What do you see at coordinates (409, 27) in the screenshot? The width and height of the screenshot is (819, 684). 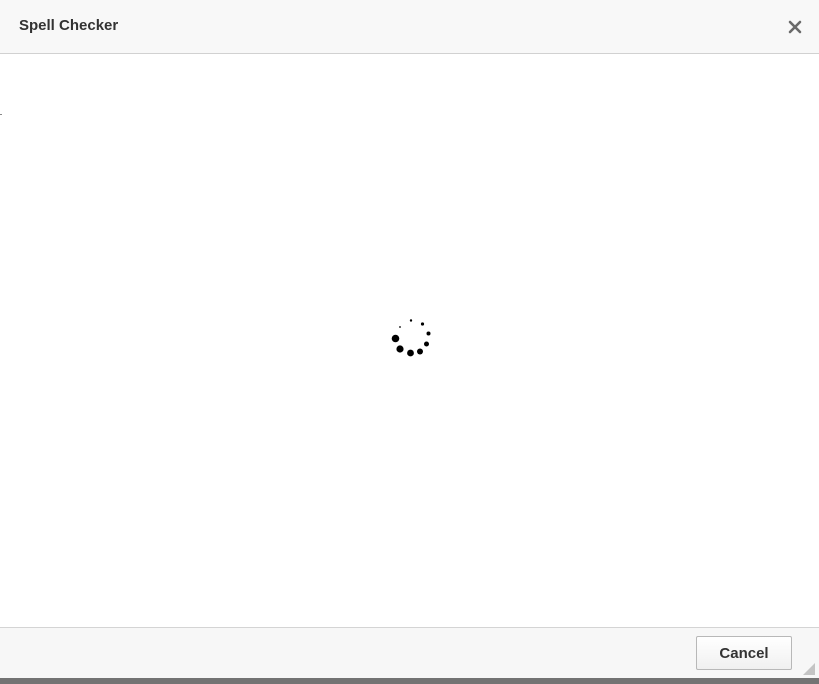 I see `dialog-titlebar: Spell Checker` at bounding box center [409, 27].